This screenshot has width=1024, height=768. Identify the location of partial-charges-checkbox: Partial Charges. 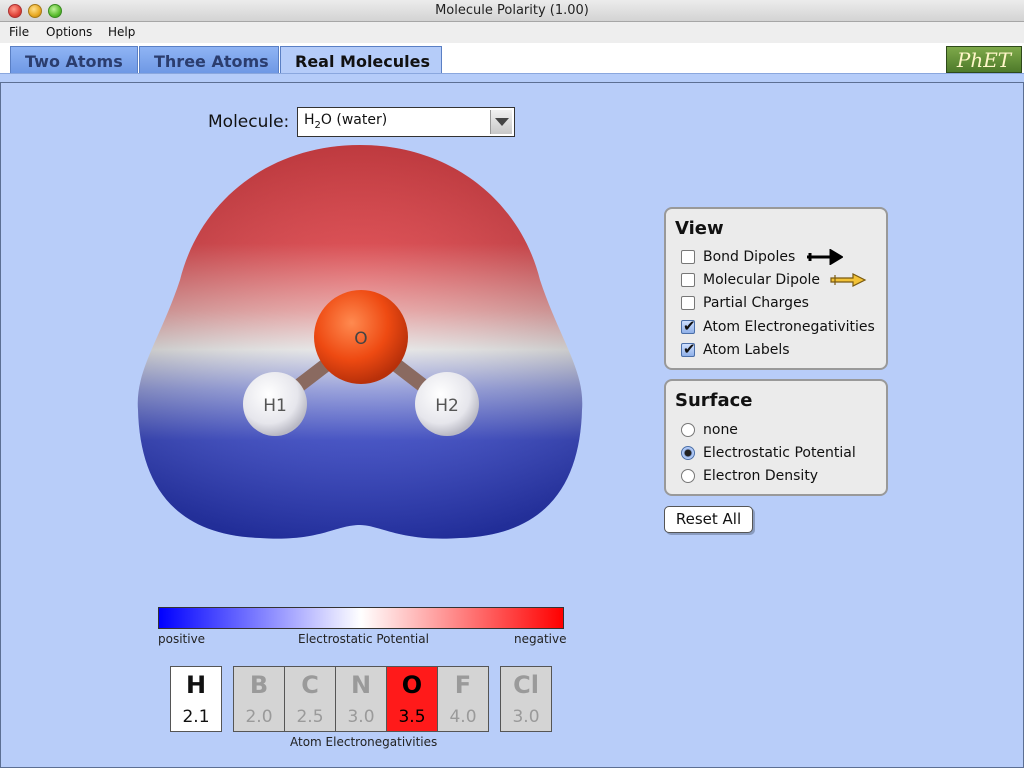
(781, 304).